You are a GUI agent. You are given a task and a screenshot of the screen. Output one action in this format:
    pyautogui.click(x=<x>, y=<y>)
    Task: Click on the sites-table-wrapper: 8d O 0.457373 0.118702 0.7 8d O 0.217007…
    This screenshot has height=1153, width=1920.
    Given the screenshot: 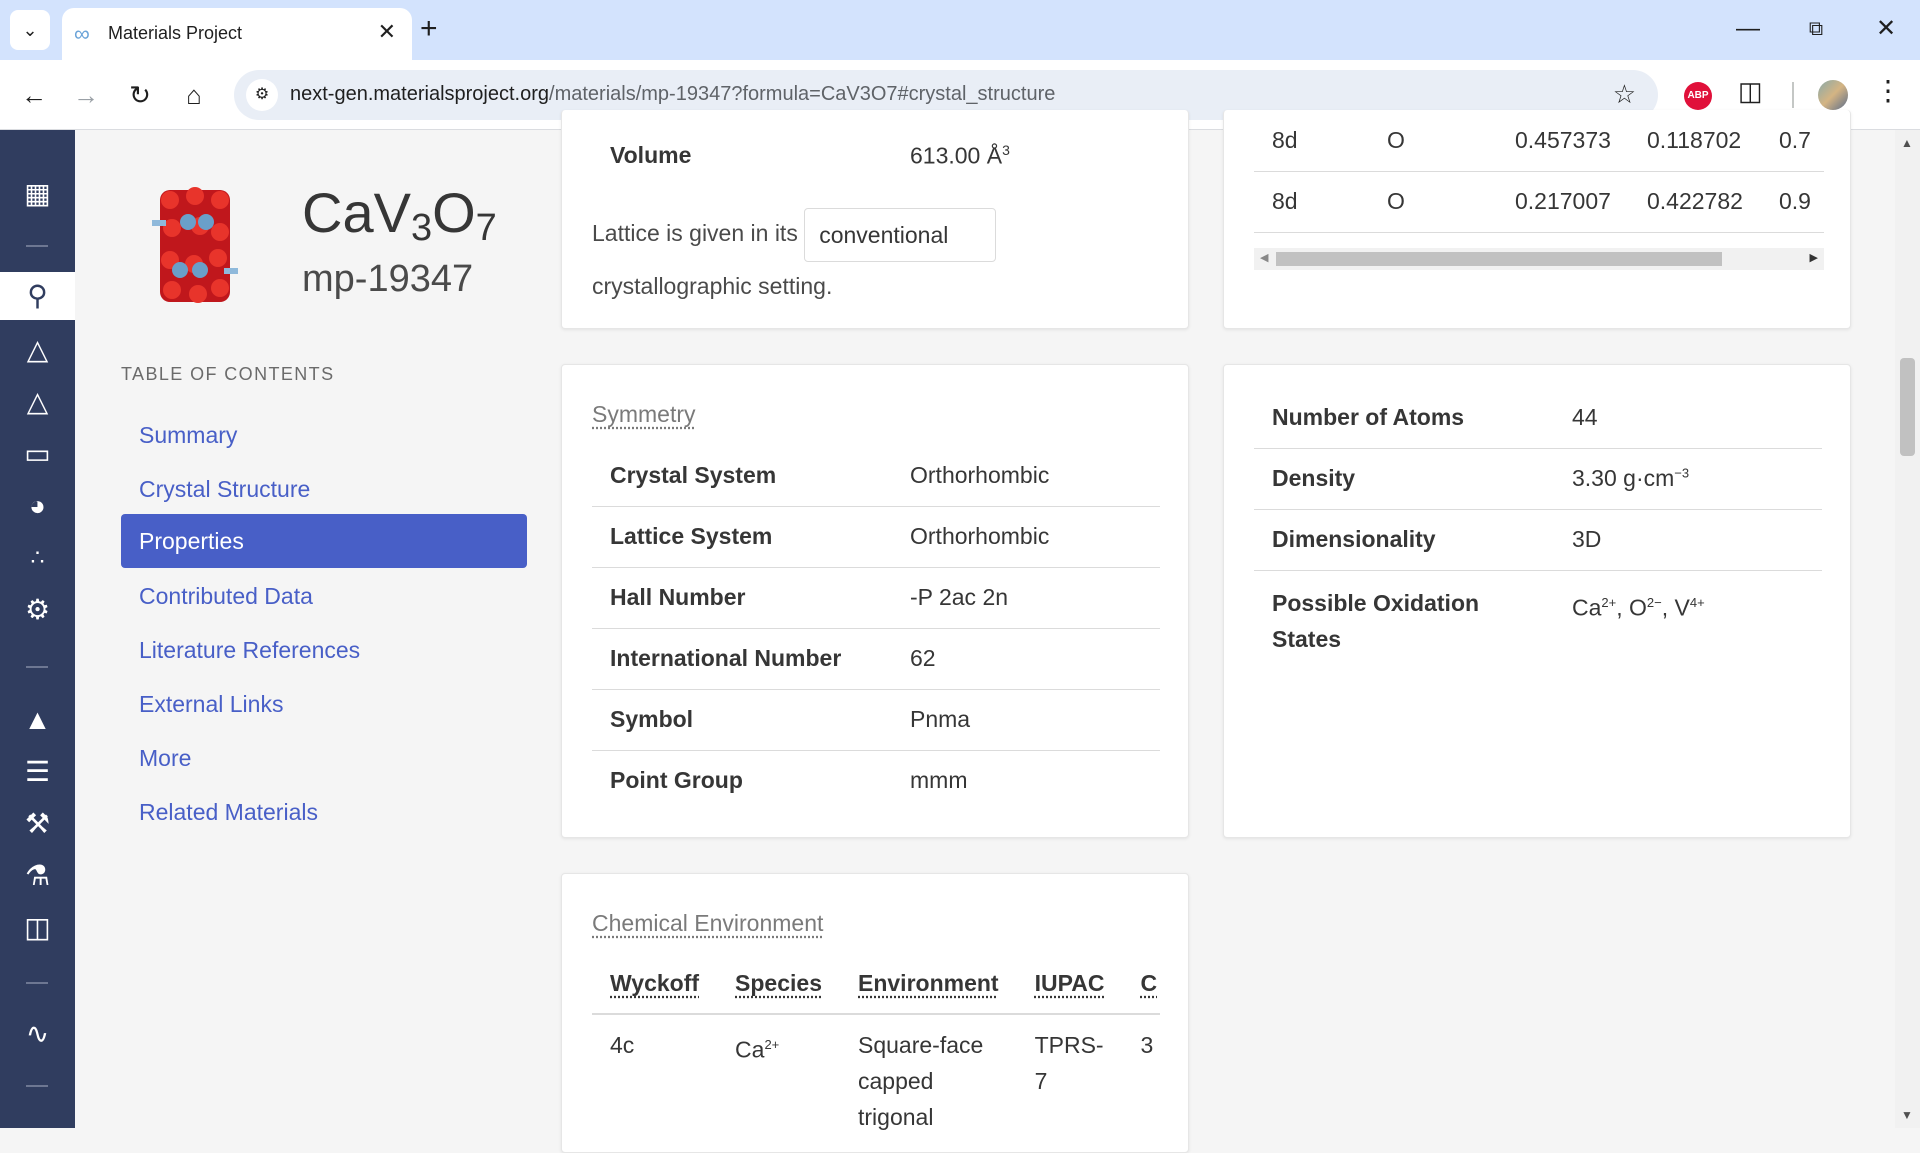 What is the action you would take?
    pyautogui.click(x=1539, y=190)
    